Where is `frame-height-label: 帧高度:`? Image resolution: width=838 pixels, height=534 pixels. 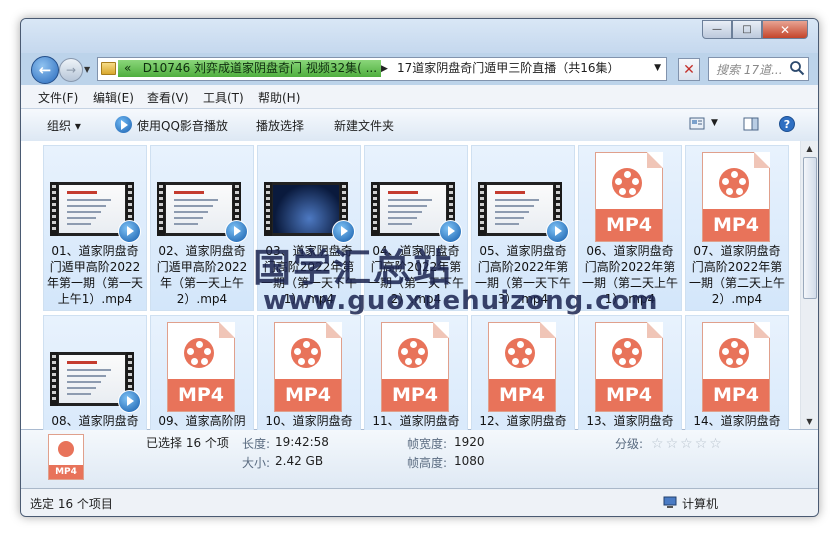 frame-height-label: 帧高度: is located at coordinates (427, 463).